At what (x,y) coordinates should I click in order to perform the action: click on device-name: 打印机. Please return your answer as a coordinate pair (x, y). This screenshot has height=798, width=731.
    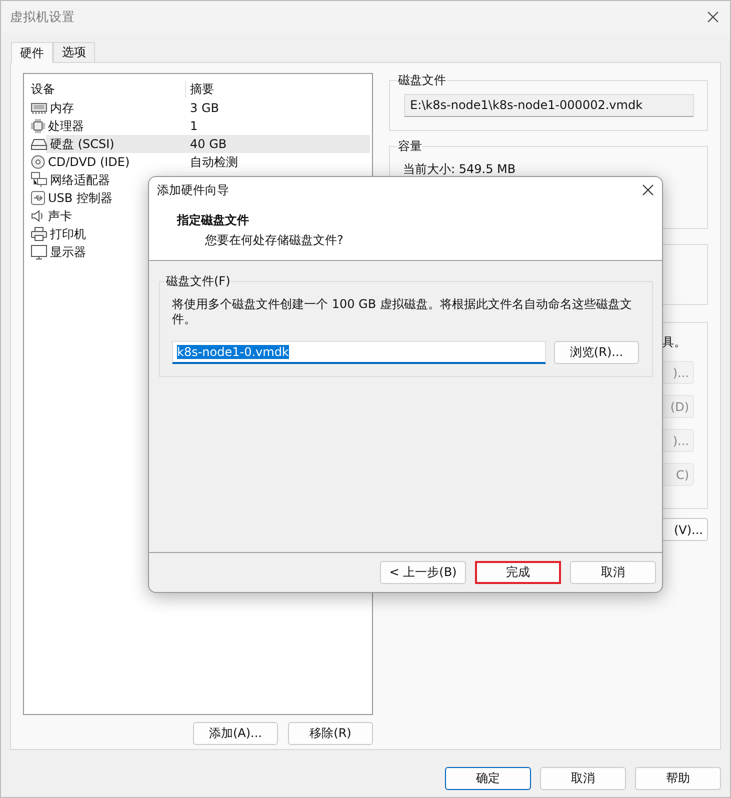
    Looking at the image, I should click on (68, 234).